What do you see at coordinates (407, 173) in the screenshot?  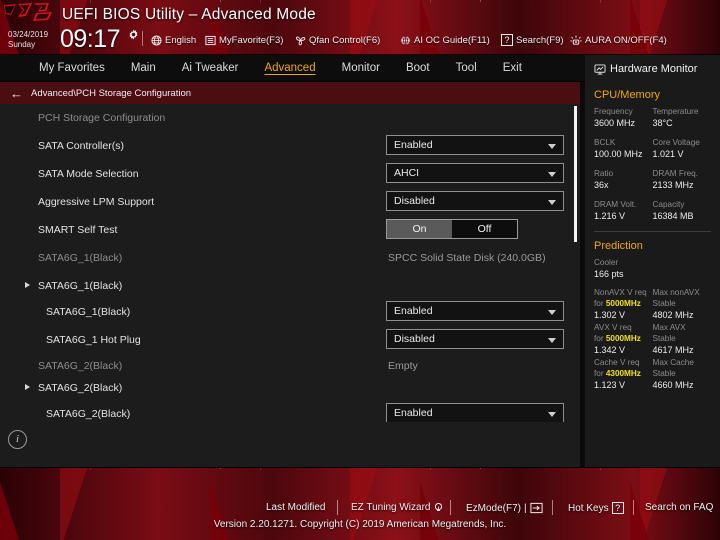 I see `dropdown-value: AHCI` at bounding box center [407, 173].